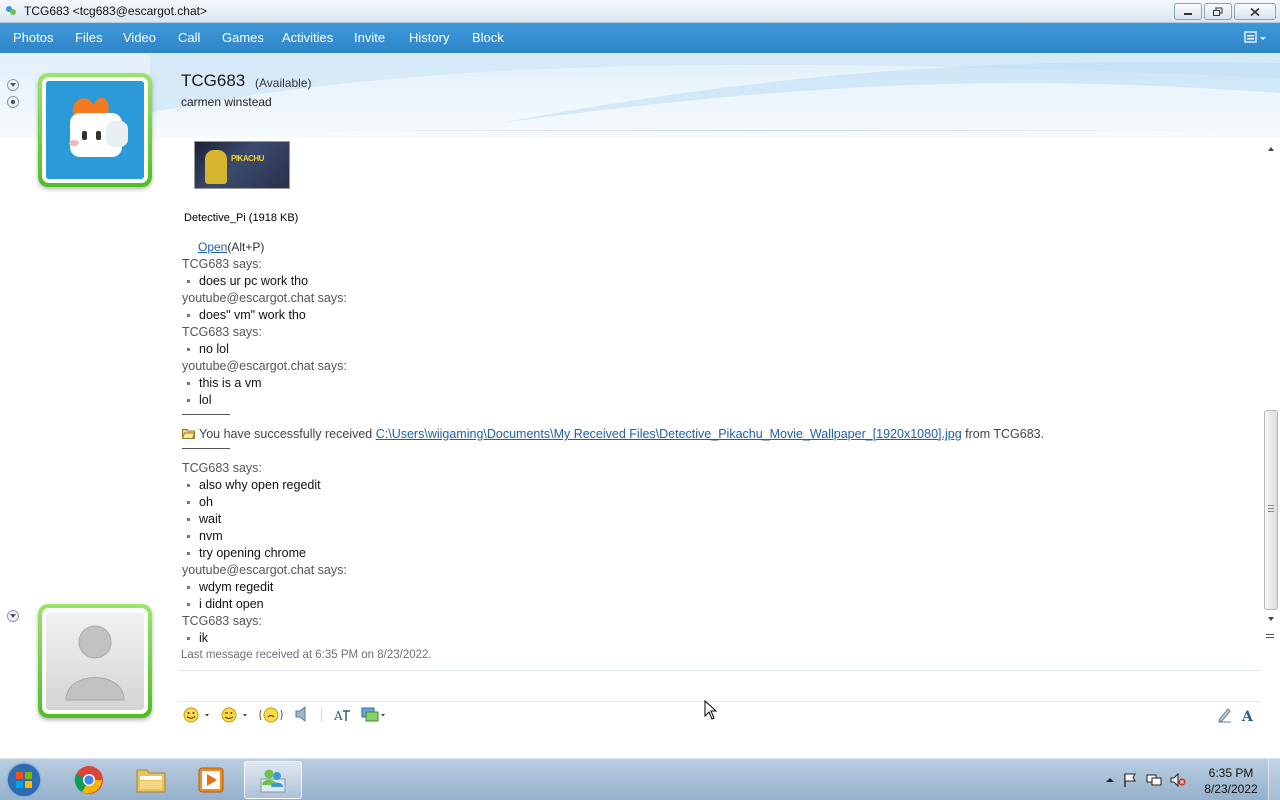  I want to click on collapse-arrow-button-bottom, so click(13, 616).